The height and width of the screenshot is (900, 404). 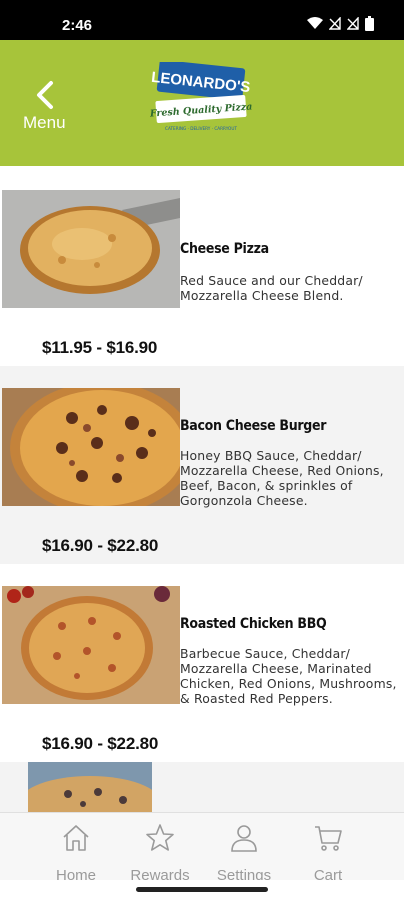 What do you see at coordinates (76, 838) in the screenshot?
I see `home-icon` at bounding box center [76, 838].